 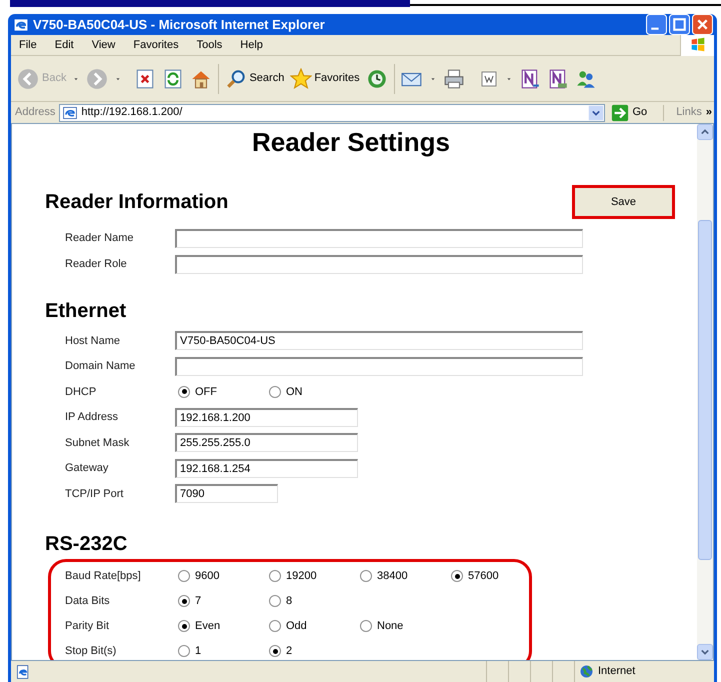 I want to click on scrollbar, so click(x=705, y=392).